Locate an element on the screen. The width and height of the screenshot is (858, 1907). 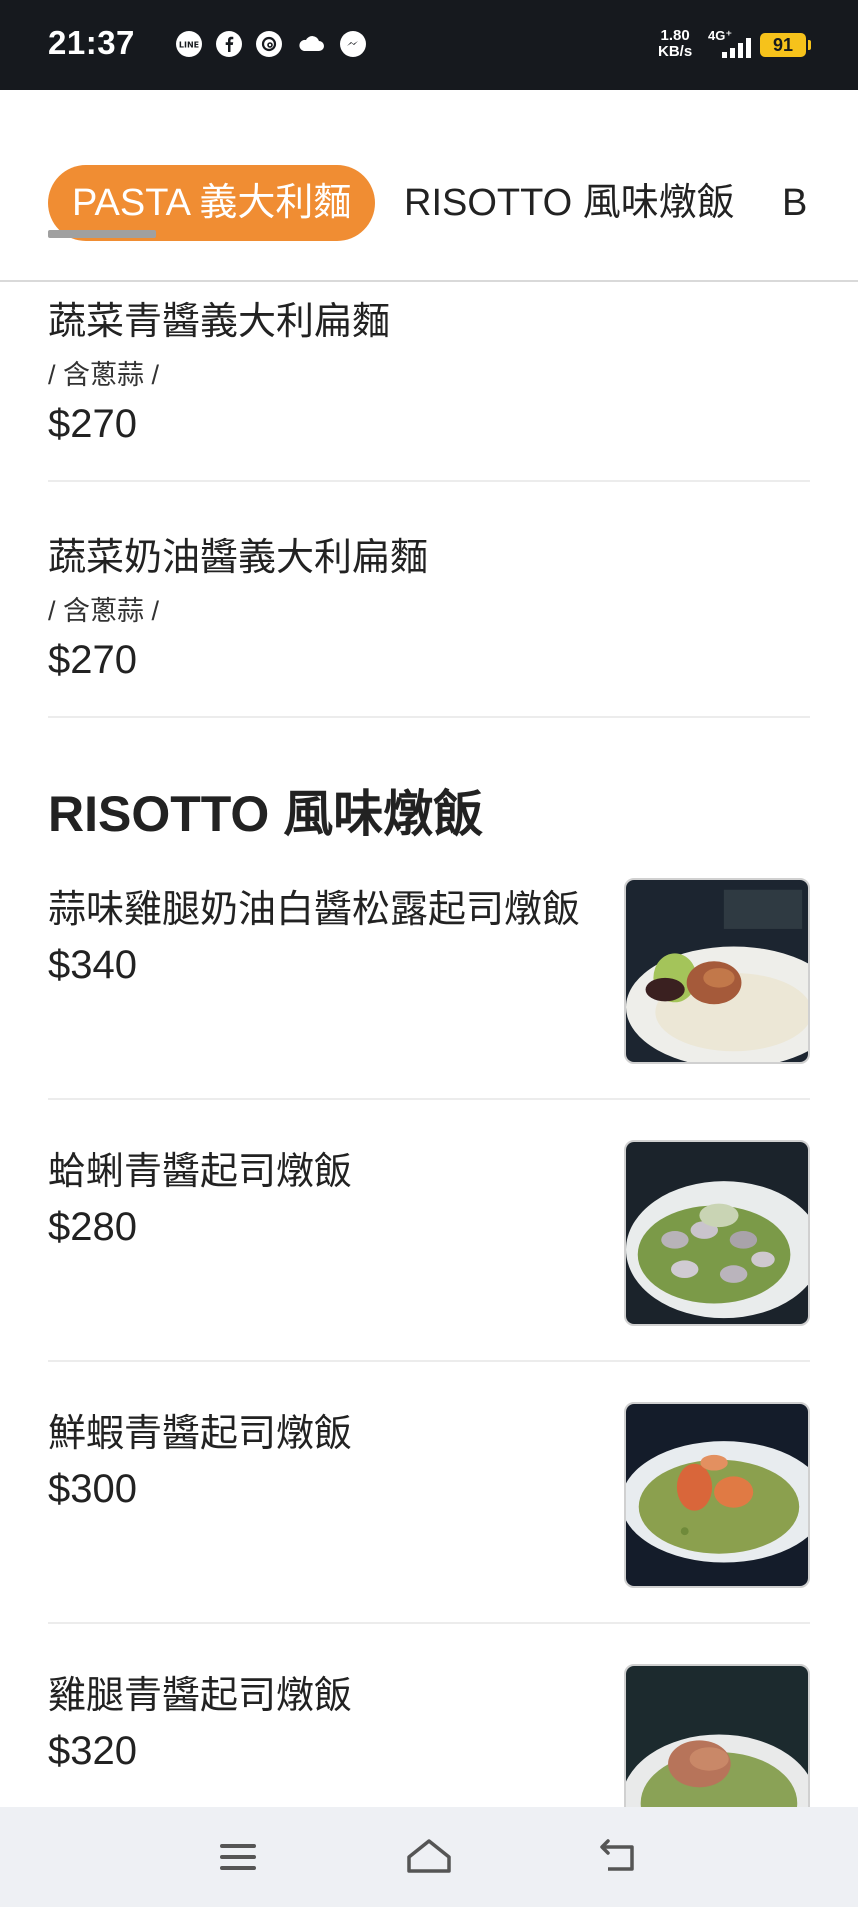
tab-next: B is located at coordinates (794, 203).